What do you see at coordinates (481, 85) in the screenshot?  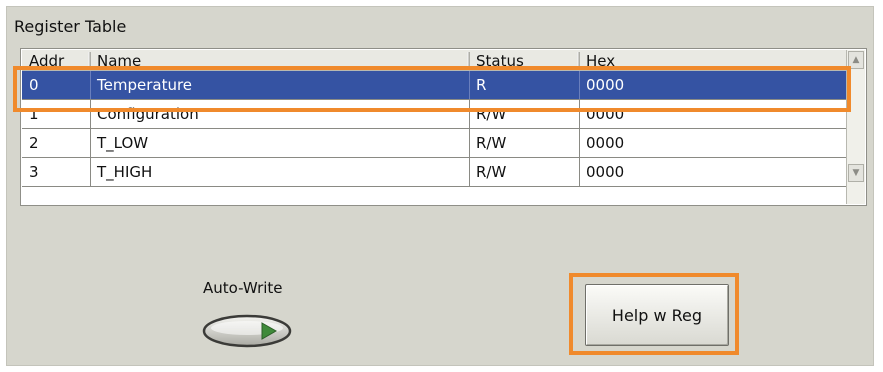 I see `cell-status: R` at bounding box center [481, 85].